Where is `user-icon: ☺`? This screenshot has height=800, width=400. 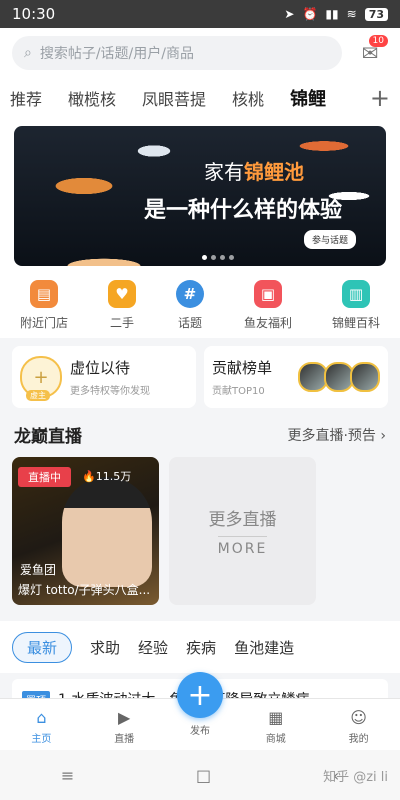
user-icon: ☺ is located at coordinates (358, 717).